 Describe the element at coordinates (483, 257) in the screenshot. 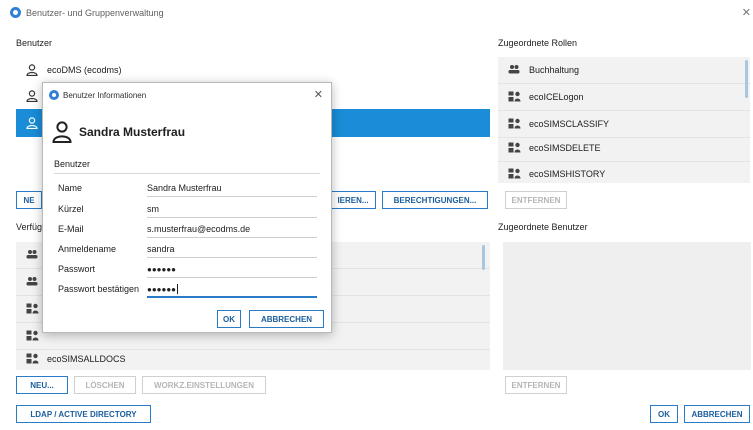

I see `available-scrollbar` at that location.